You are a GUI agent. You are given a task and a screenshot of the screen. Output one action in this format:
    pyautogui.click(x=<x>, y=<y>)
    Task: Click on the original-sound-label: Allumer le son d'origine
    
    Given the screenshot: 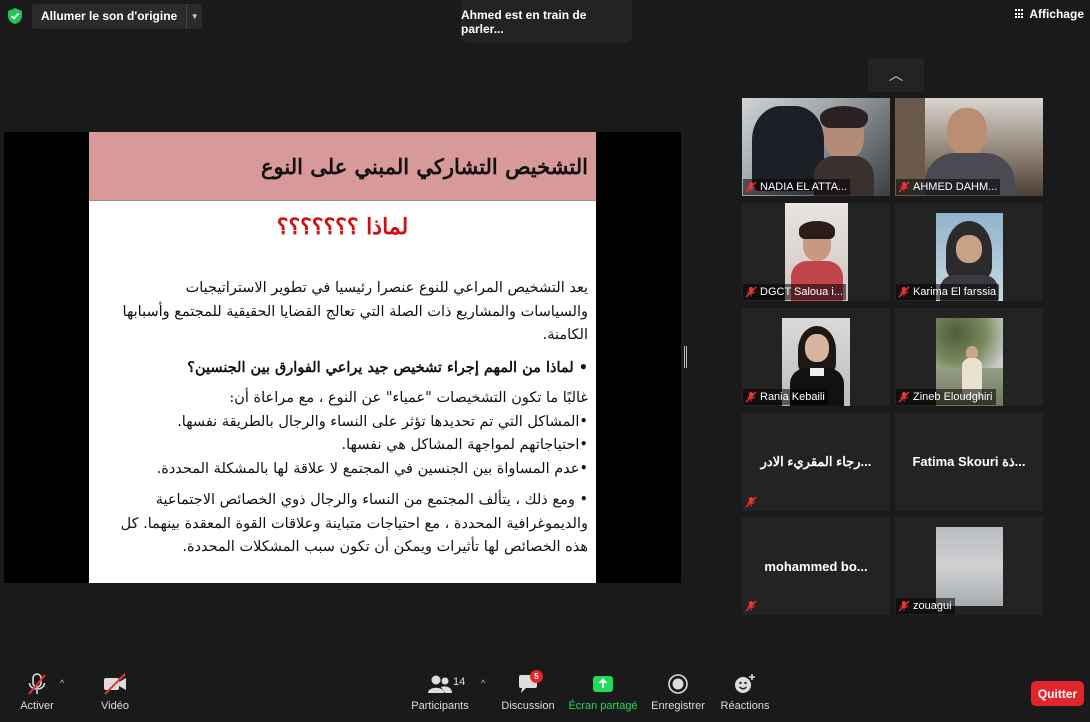 What is the action you would take?
    pyautogui.click(x=109, y=16)
    